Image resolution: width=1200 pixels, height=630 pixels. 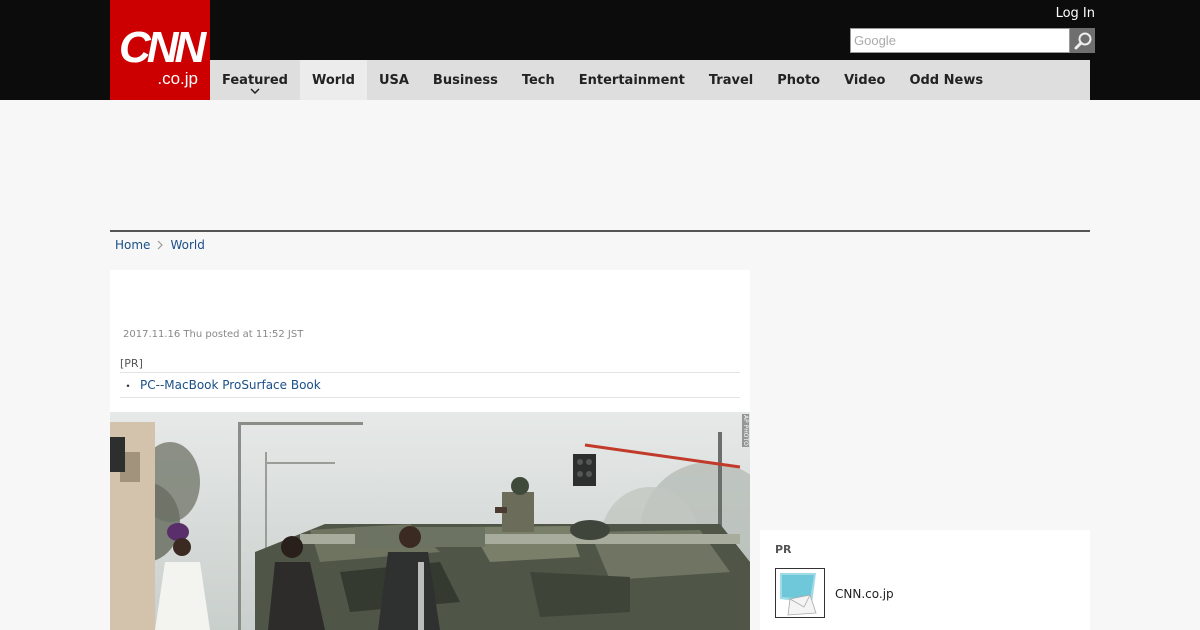 I want to click on nav-item-label: Odd News, so click(x=946, y=80).